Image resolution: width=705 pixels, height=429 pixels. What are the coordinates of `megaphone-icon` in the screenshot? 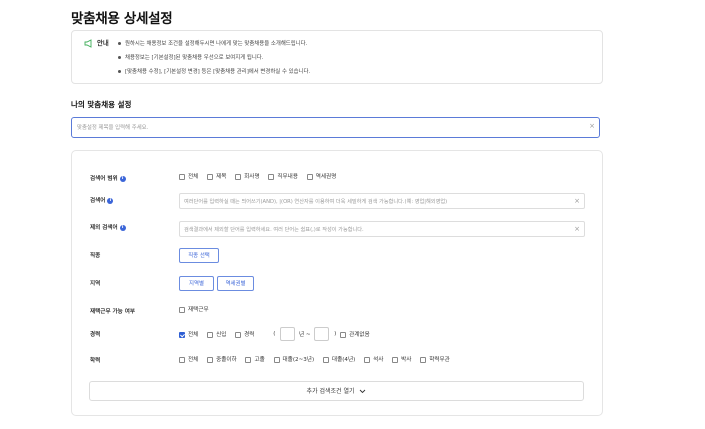 It's located at (88, 43).